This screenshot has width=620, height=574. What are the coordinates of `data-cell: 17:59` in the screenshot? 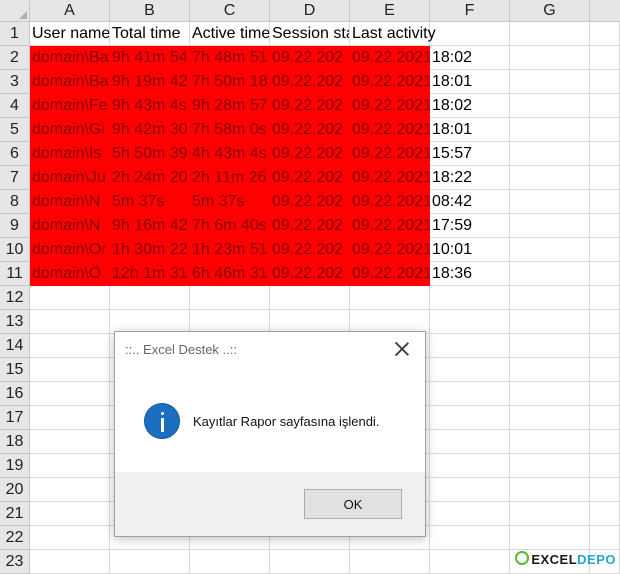 It's located at (470, 226).